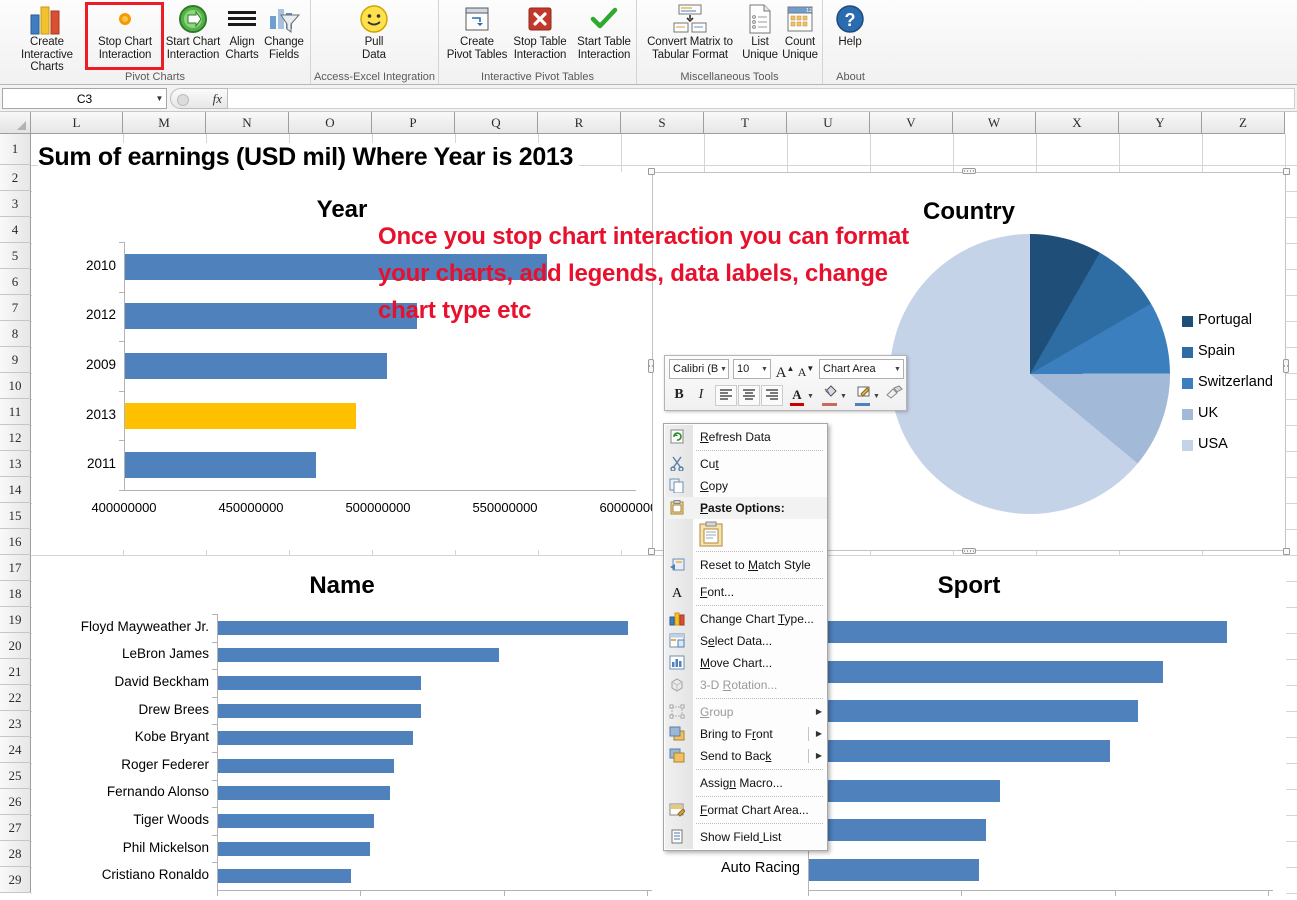 This screenshot has width=1297, height=900. Describe the element at coordinates (897, 369) in the screenshot. I see `chart-element-dropdown-icon: ▼` at that location.